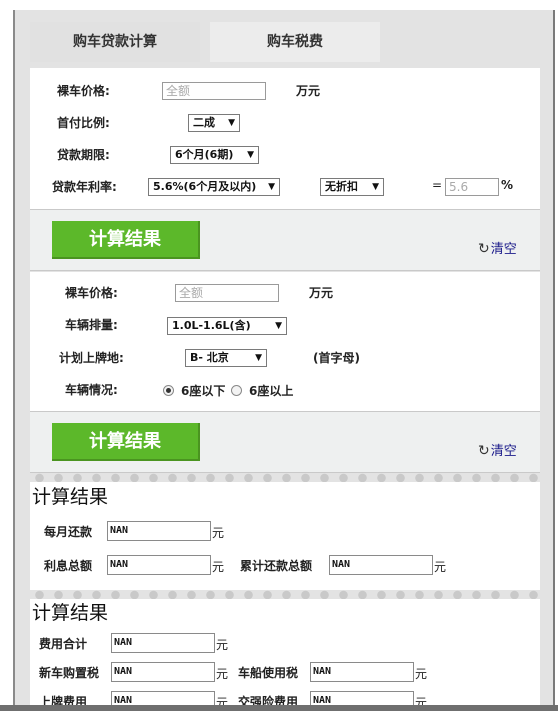  I want to click on displacement-value: 1.0L-1.6L(含), so click(211, 325).